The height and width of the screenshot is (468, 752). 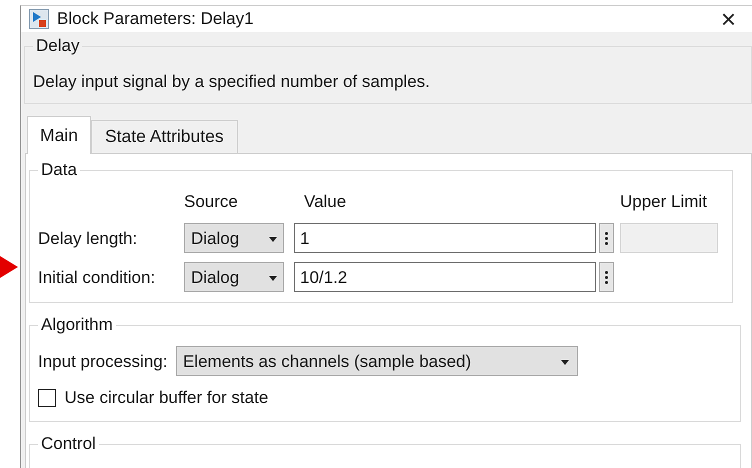 I want to click on field-label: Input processing:, so click(x=103, y=361).